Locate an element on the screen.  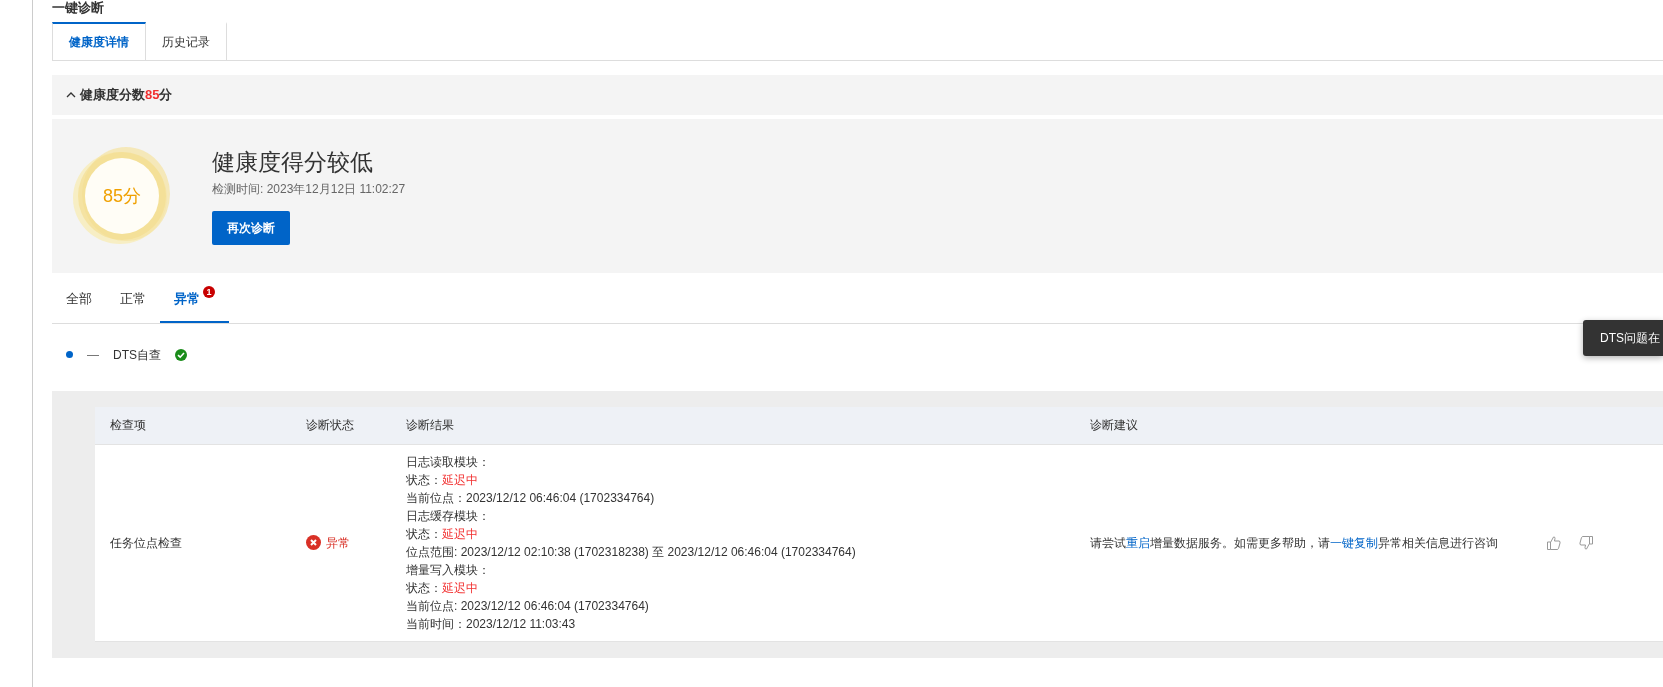
group-name: DTS自查 is located at coordinates (137, 355).